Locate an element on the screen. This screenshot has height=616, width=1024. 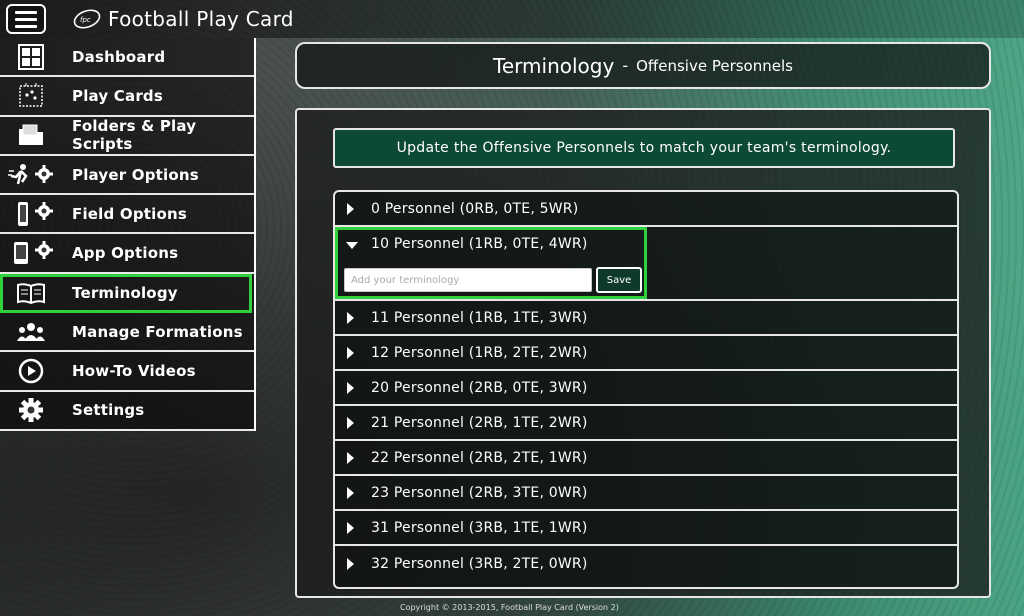
personnel-label: 23 Personnel (2RB, 3TE, 0WR) is located at coordinates (479, 492).